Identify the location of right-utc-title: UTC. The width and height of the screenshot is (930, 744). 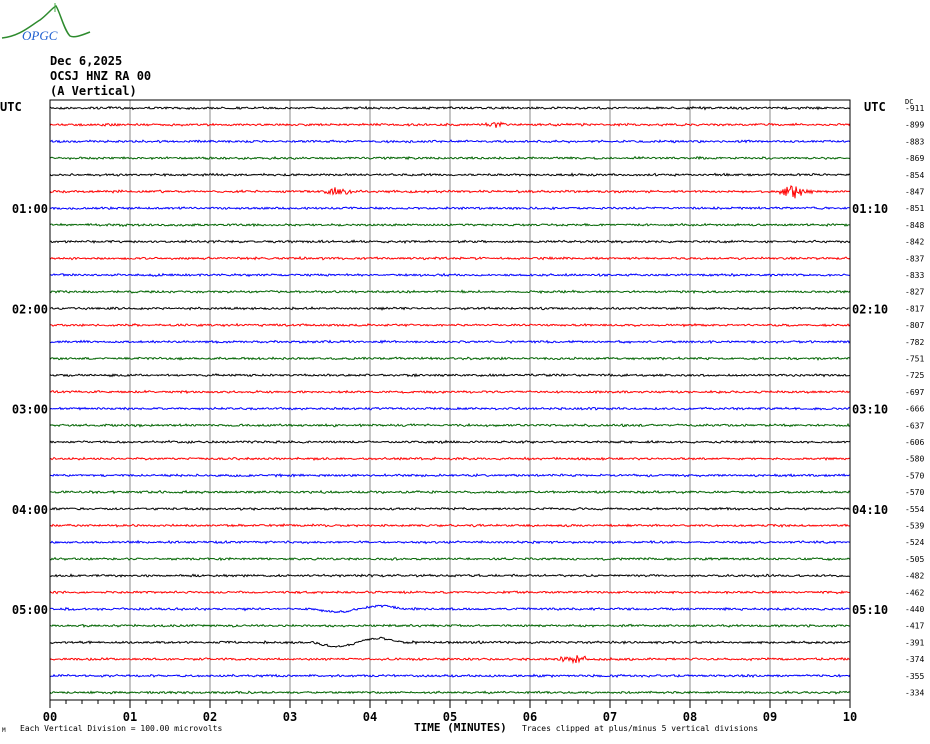
(875, 107).